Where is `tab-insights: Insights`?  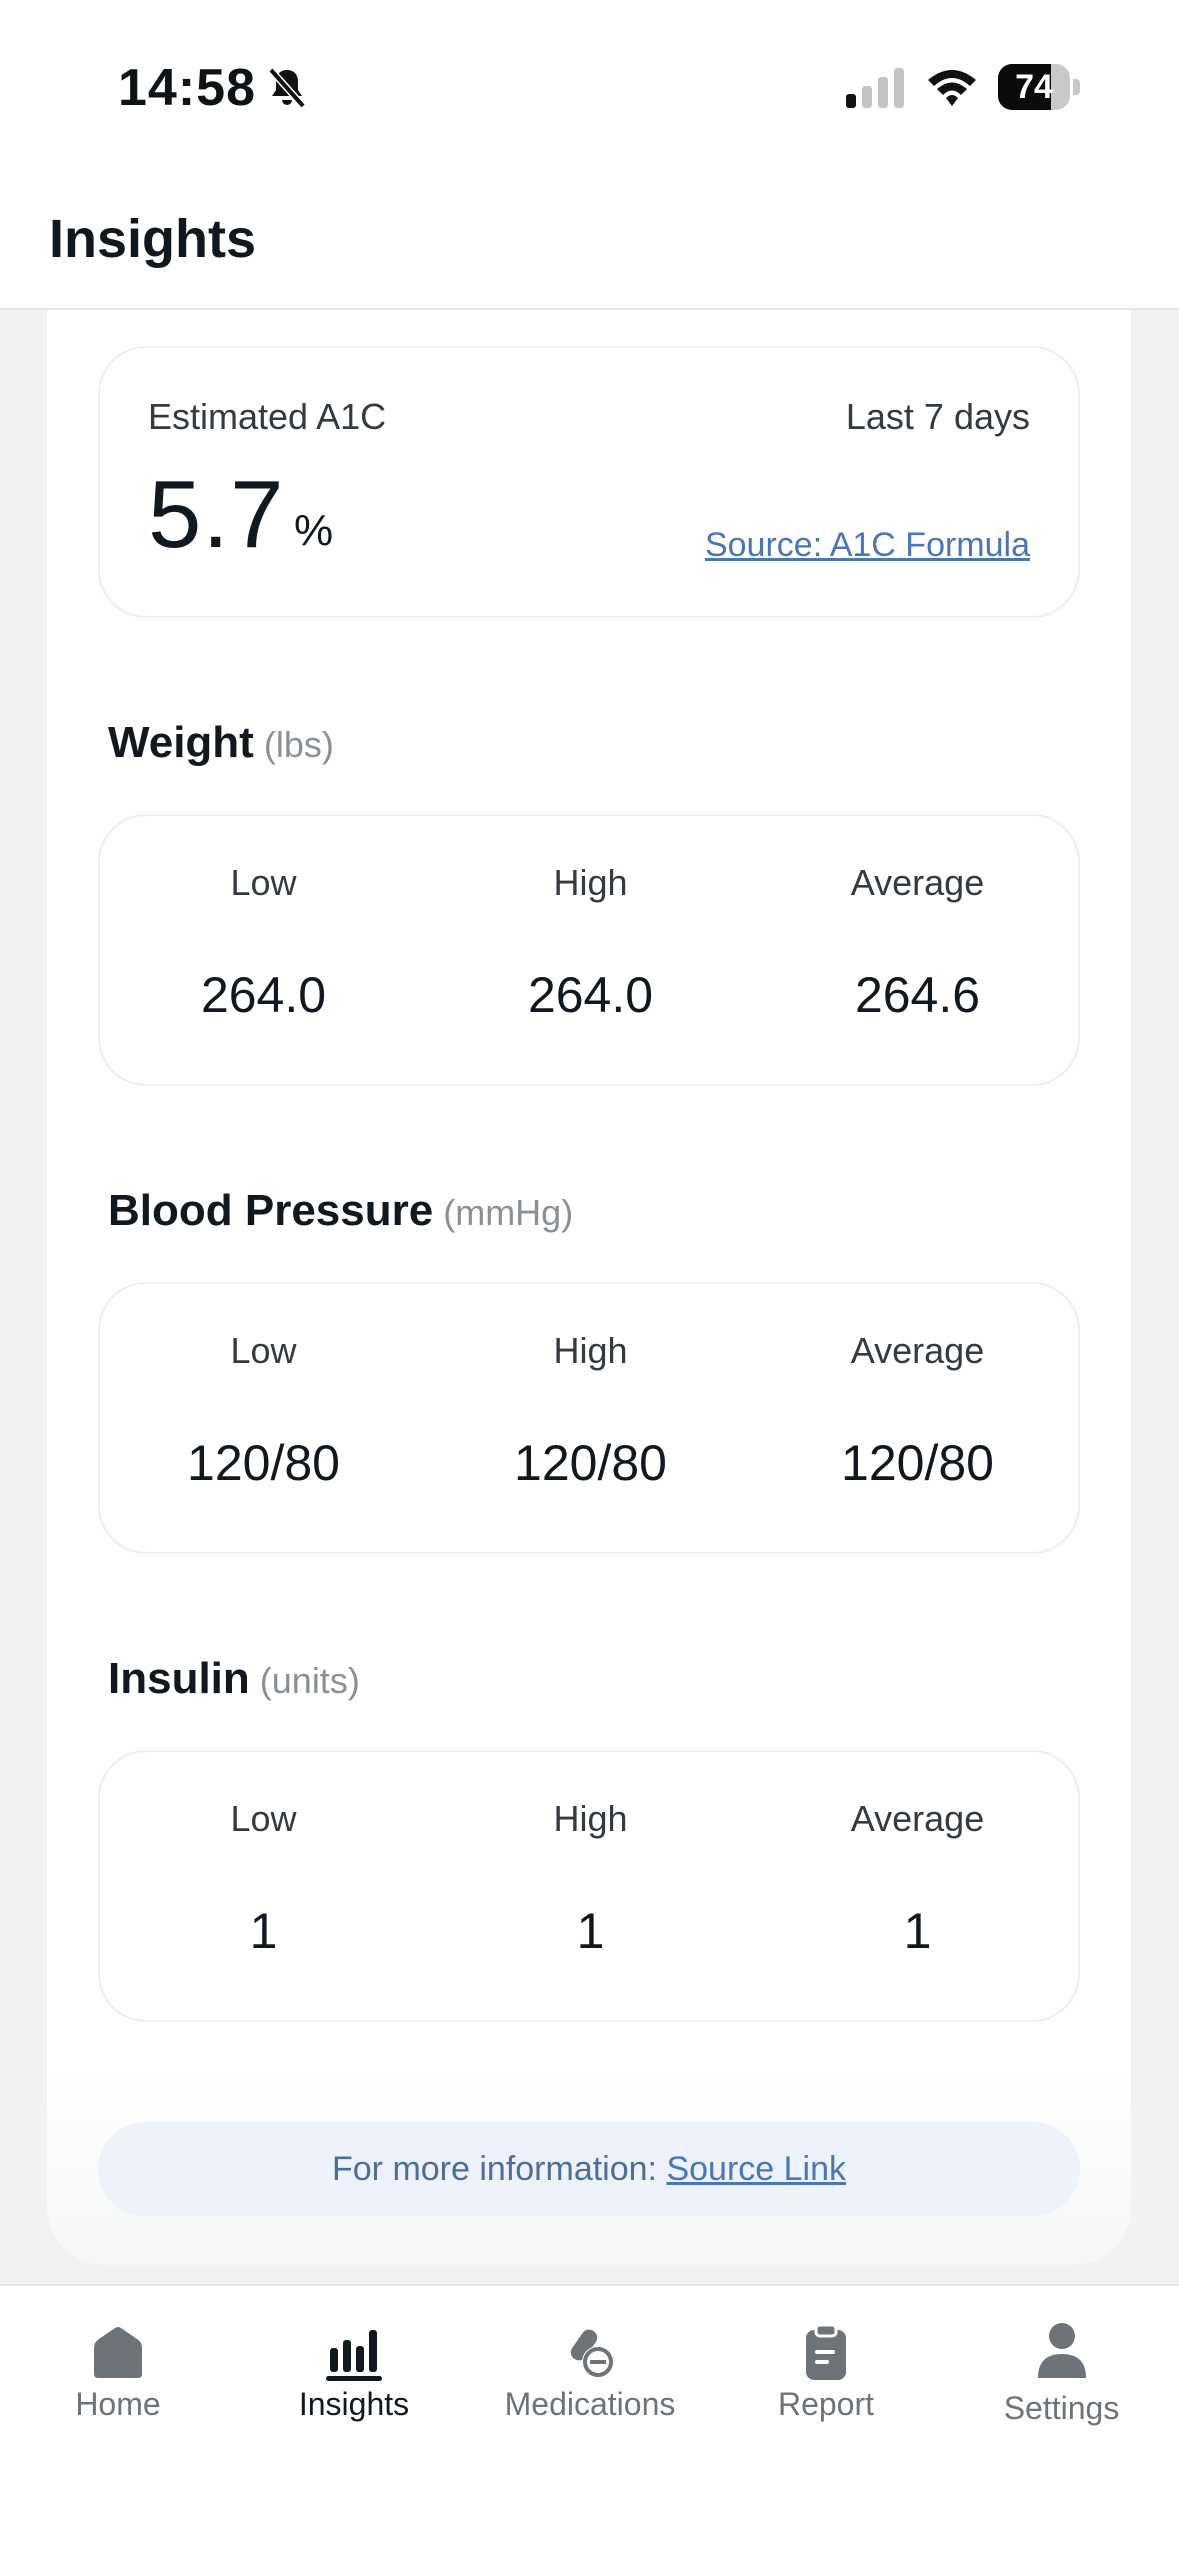
tab-insights: Insights is located at coordinates (354, 2386).